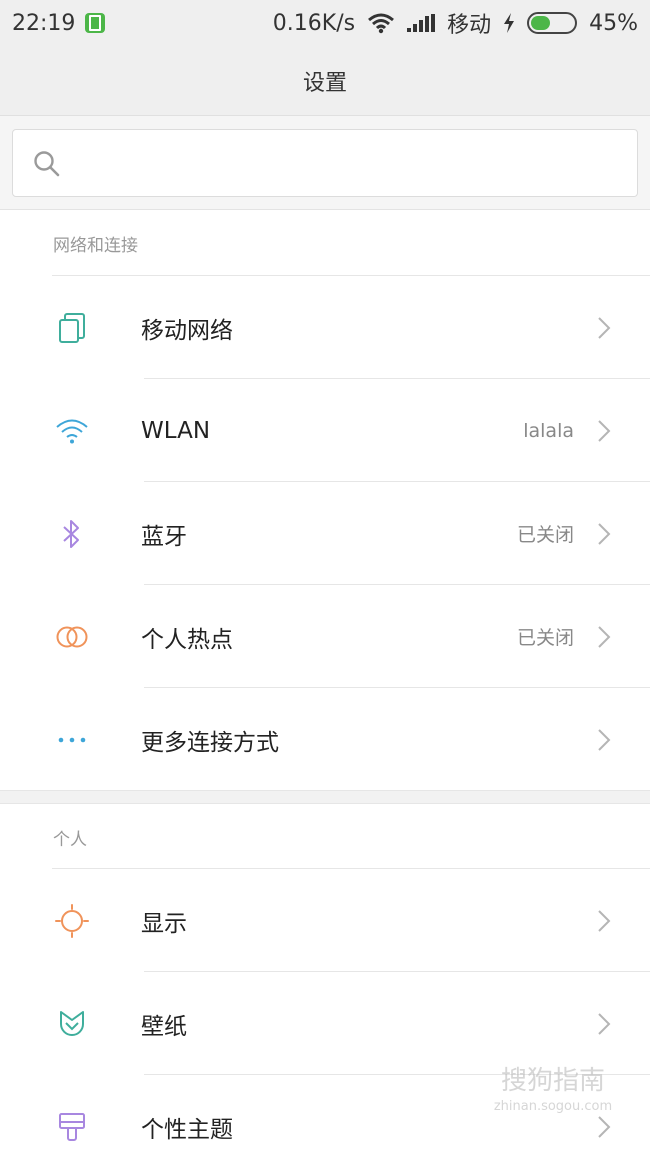 This screenshot has width=650, height=1155. I want to click on settings-item-mobile-network: 移动网络, so click(325, 327).